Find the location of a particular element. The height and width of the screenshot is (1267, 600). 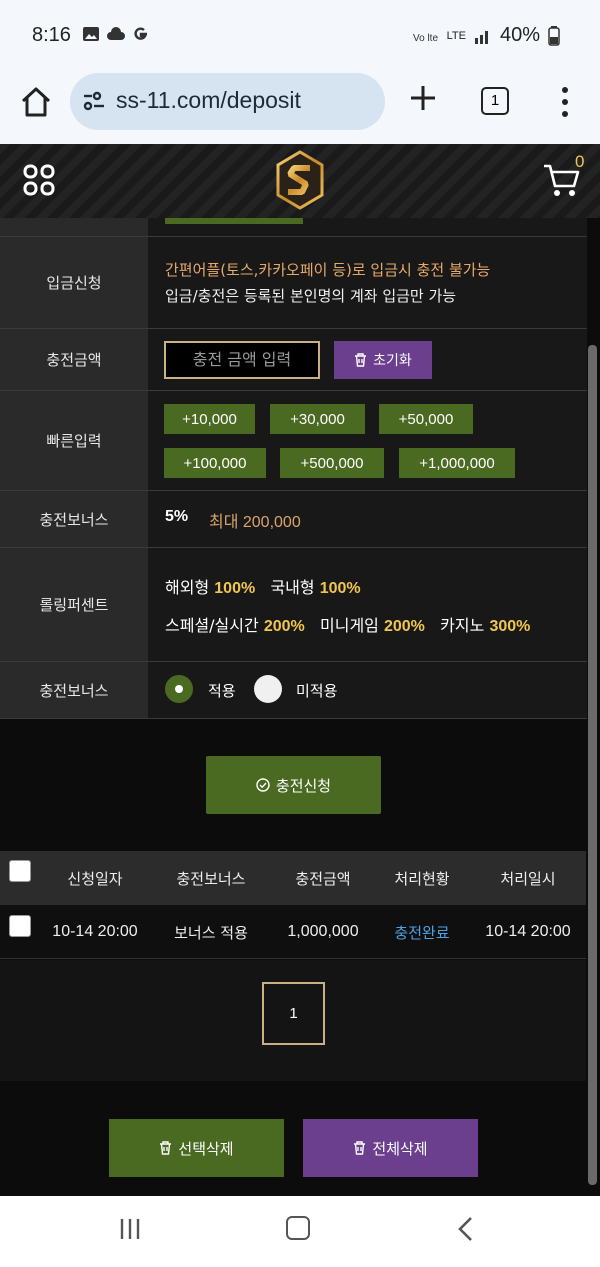

rolling-minigame-label: 미니게임 is located at coordinates (349, 625).